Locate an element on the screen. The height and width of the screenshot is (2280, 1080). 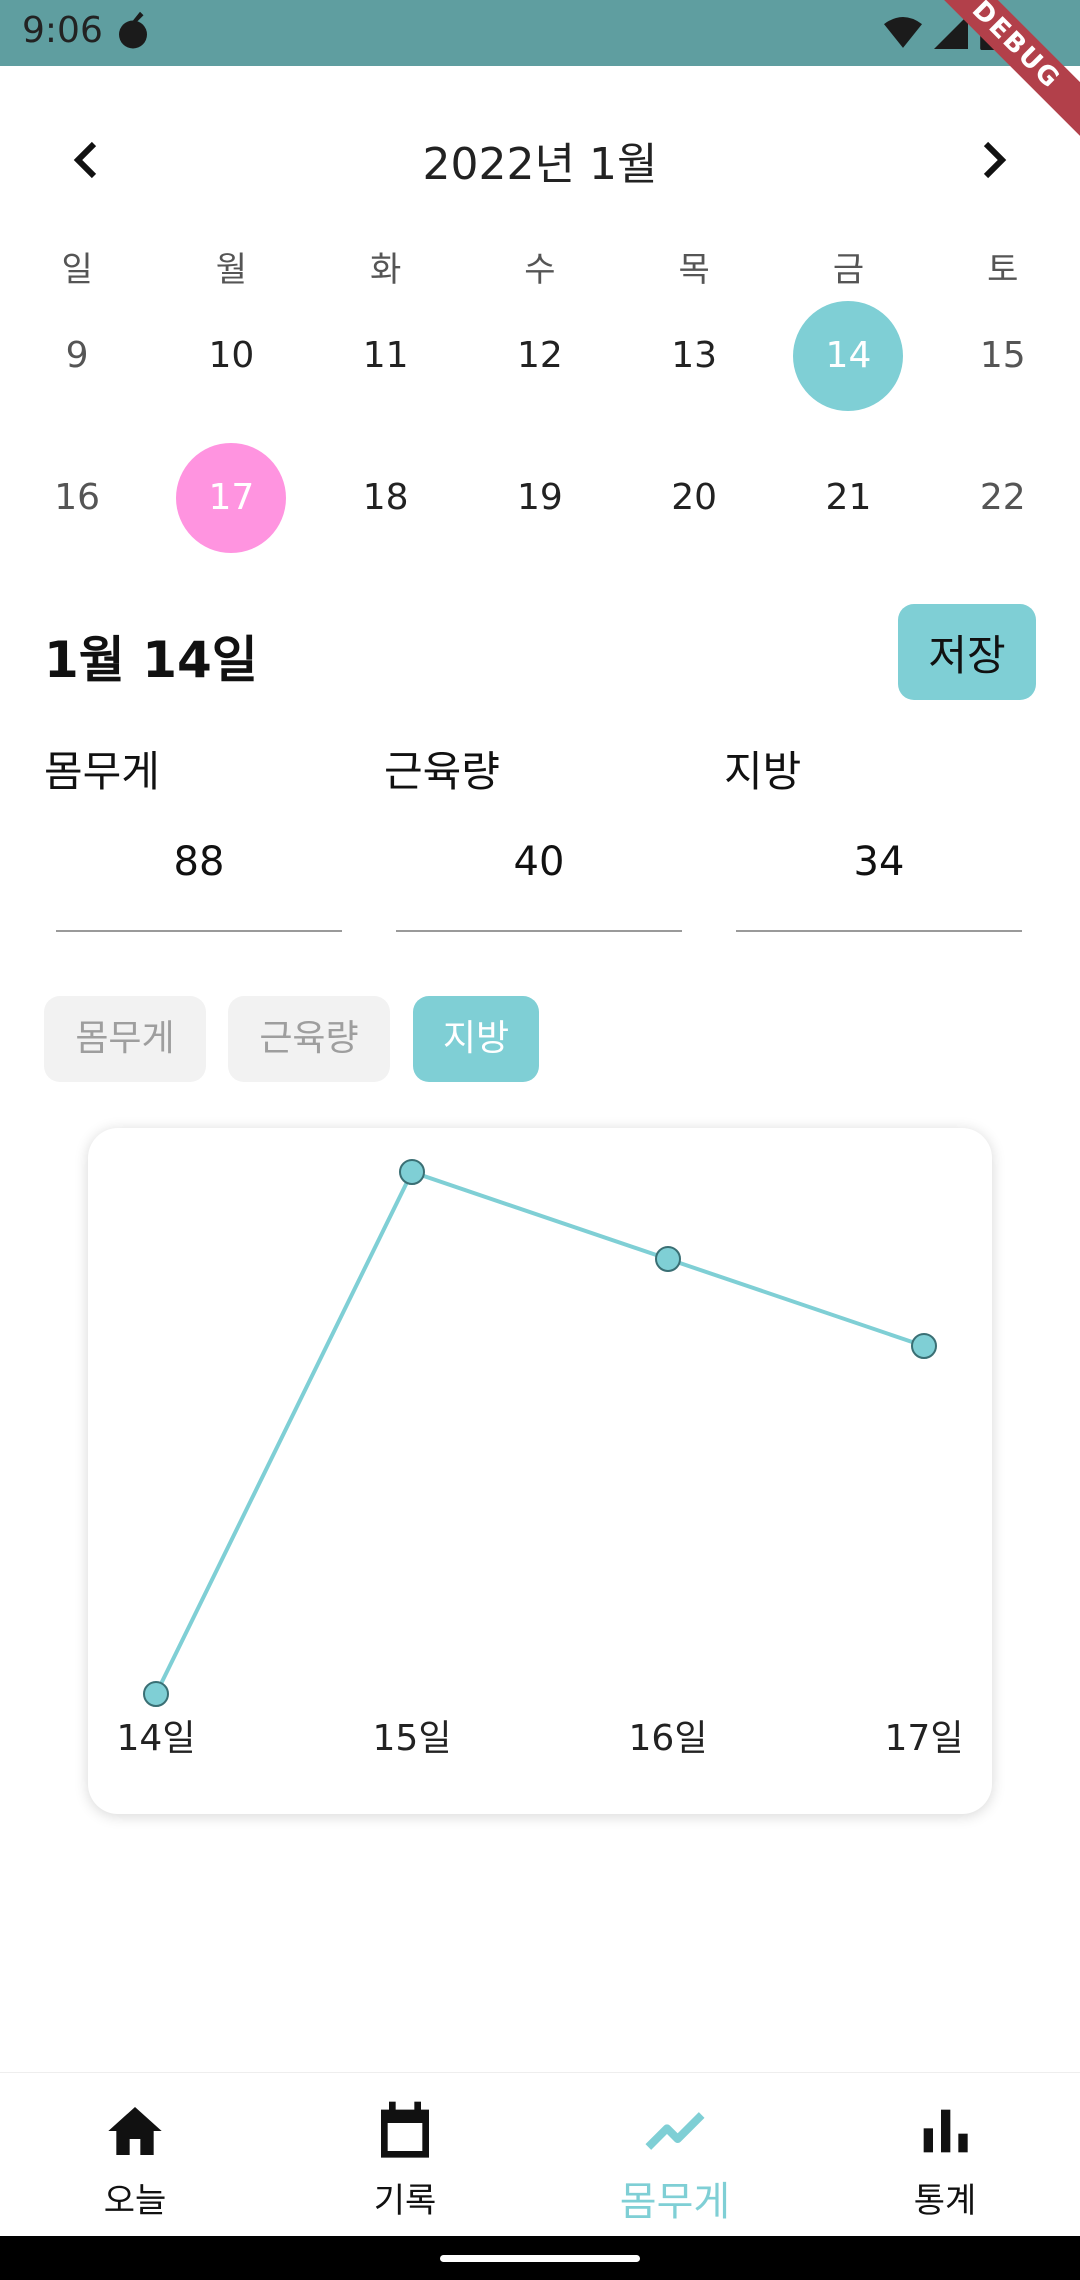
calendar-day: 11 is located at coordinates (386, 356).